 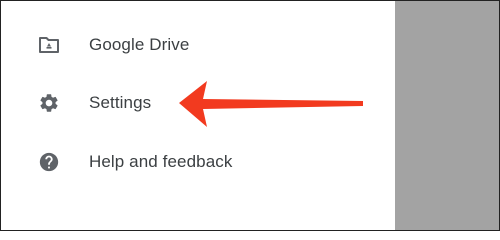 What do you see at coordinates (271, 104) in the screenshot?
I see `red-arrow-icon` at bounding box center [271, 104].